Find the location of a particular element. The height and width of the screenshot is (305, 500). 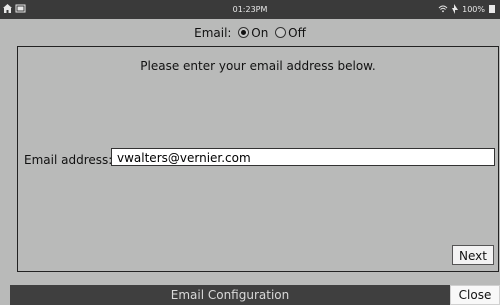

bottom-bar: Email Configuration Close is located at coordinates (255, 295).